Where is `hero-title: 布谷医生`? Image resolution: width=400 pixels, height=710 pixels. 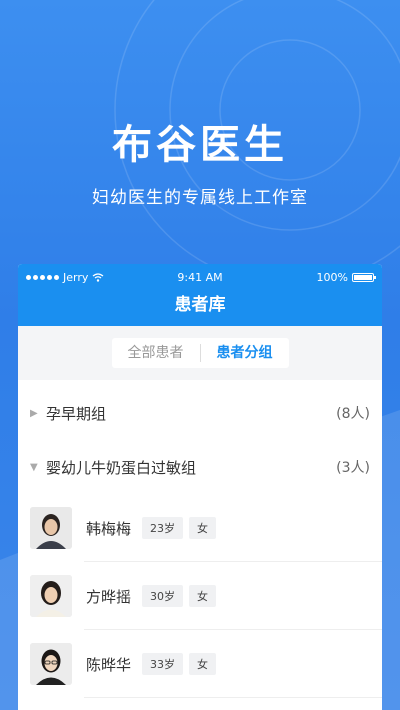 hero-title: 布谷医生 is located at coordinates (200, 145).